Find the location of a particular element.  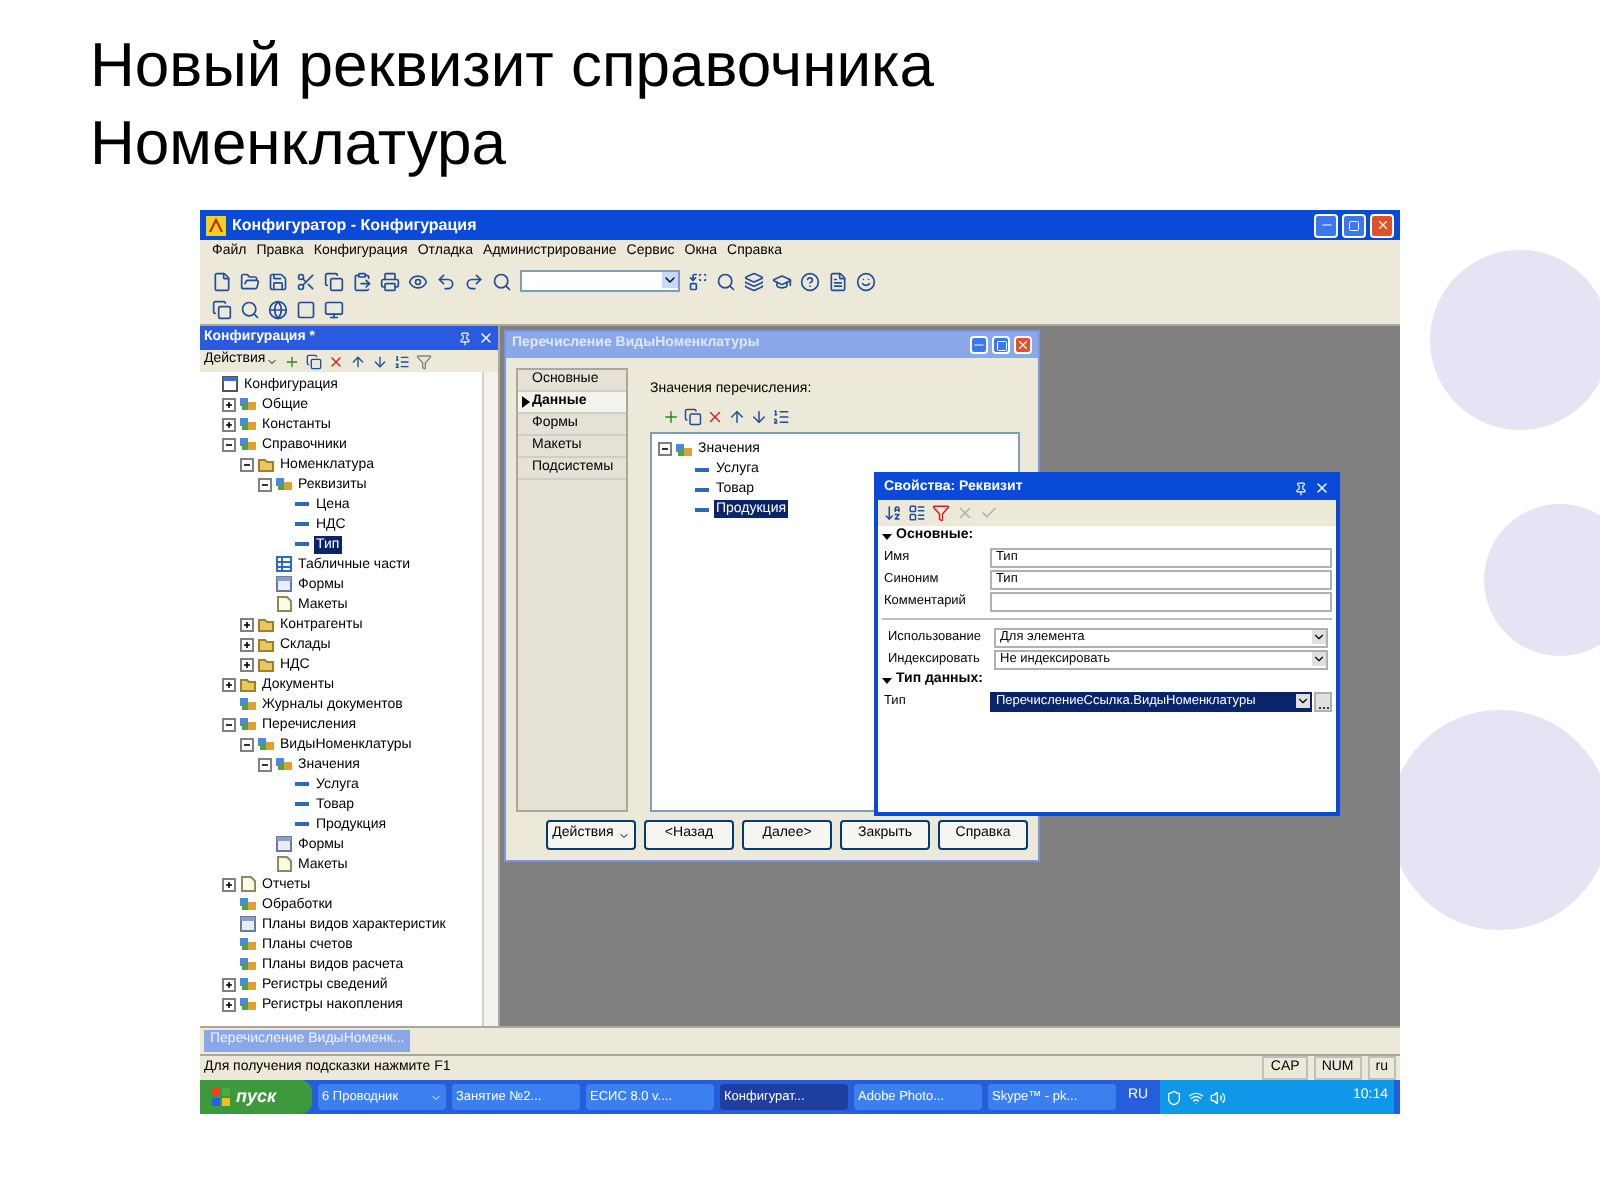

cap-icon is located at coordinates (782, 281).